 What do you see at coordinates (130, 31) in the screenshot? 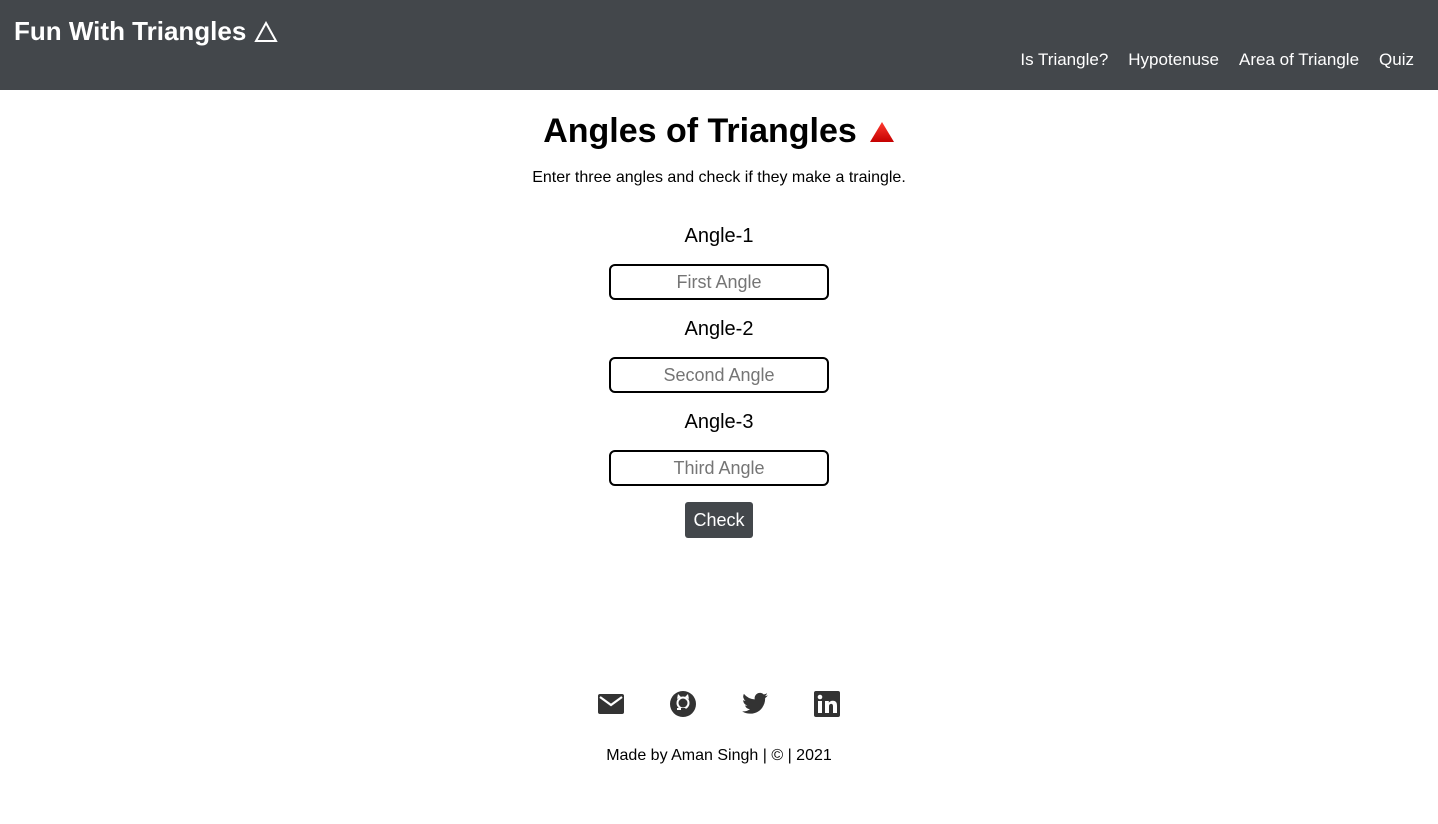
I see `brand-title: Fun With Triangles` at bounding box center [130, 31].